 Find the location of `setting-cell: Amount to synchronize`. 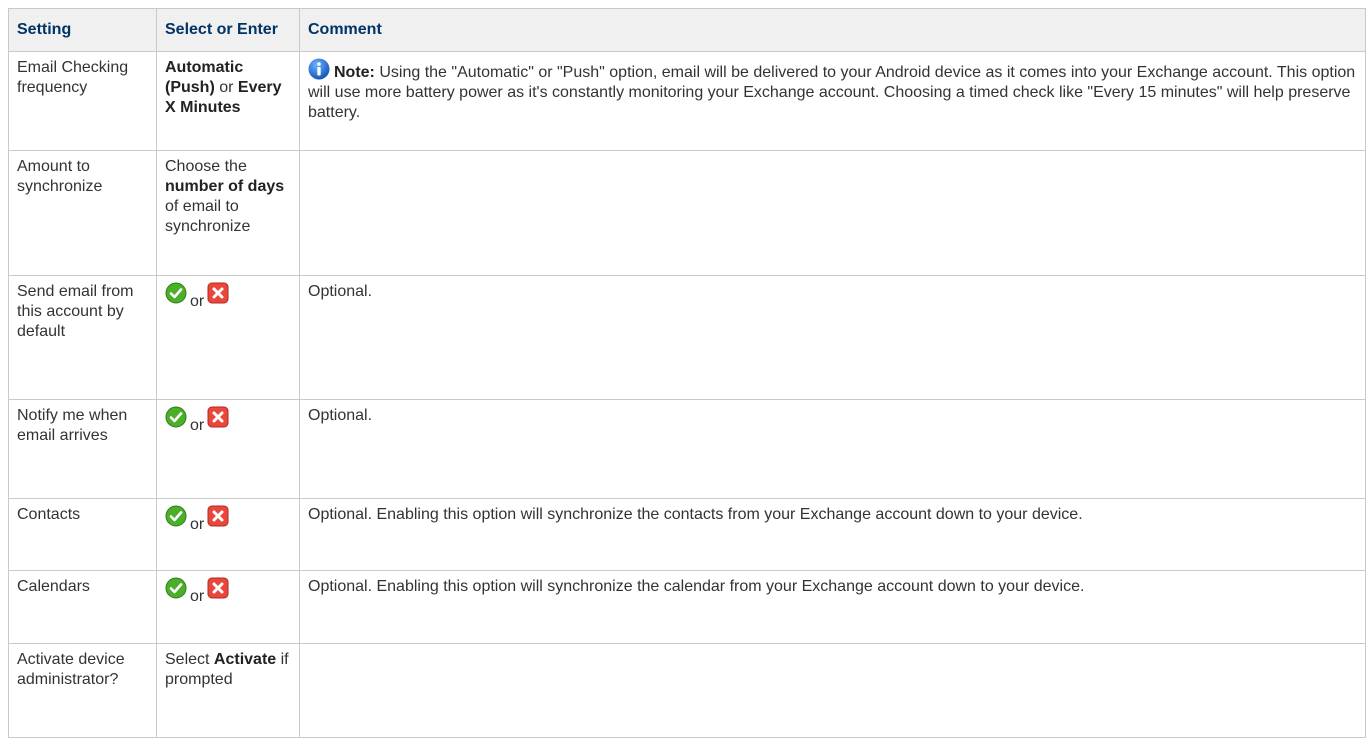

setting-cell: Amount to synchronize is located at coordinates (82, 213).